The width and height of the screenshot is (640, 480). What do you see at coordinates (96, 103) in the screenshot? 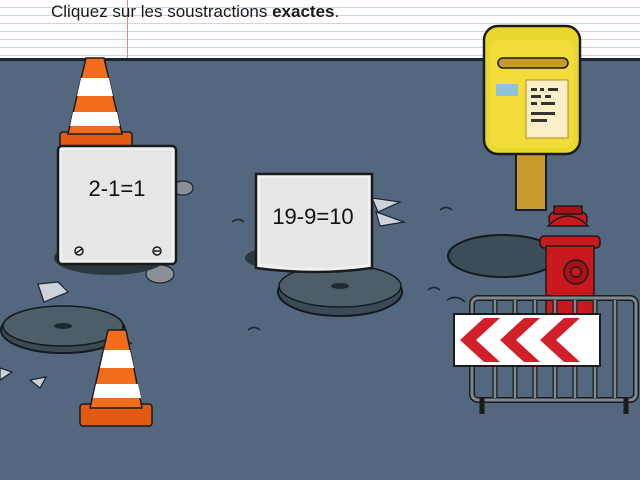
I see `traffic-cone-top` at bounding box center [96, 103].